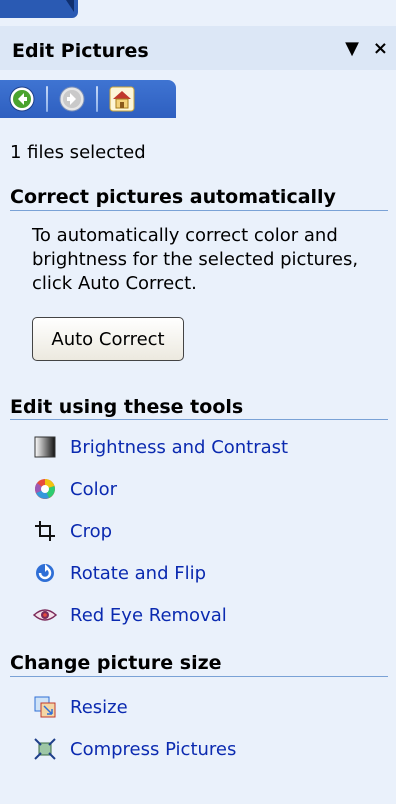  What do you see at coordinates (179, 447) in the screenshot?
I see `tool-label: Brightness and Contrast` at bounding box center [179, 447].